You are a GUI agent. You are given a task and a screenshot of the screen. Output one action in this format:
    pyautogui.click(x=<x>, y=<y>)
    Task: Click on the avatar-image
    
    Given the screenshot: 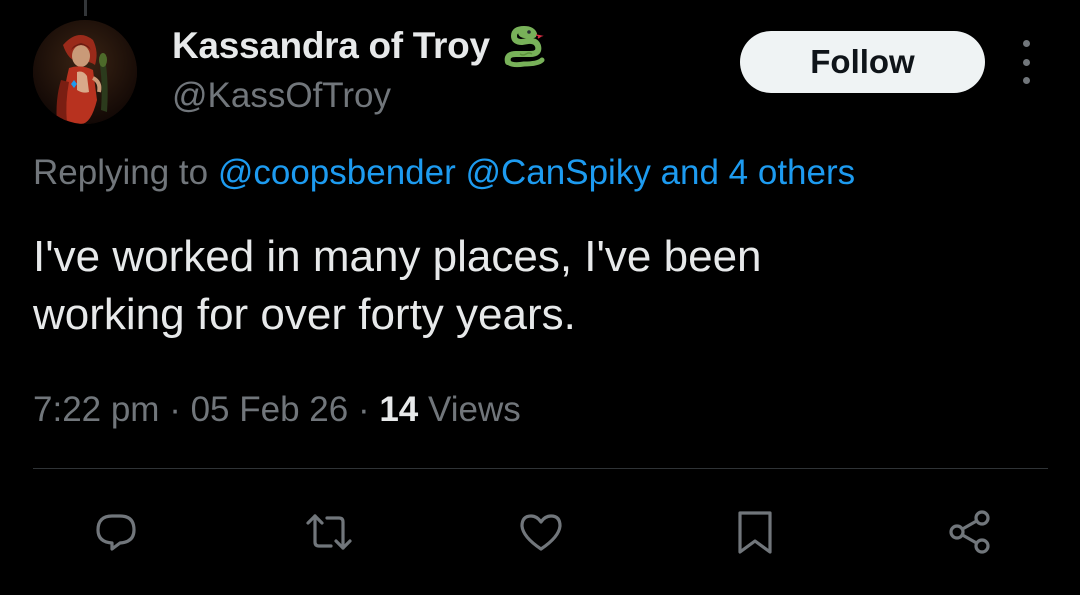 What is the action you would take?
    pyautogui.click(x=85, y=72)
    